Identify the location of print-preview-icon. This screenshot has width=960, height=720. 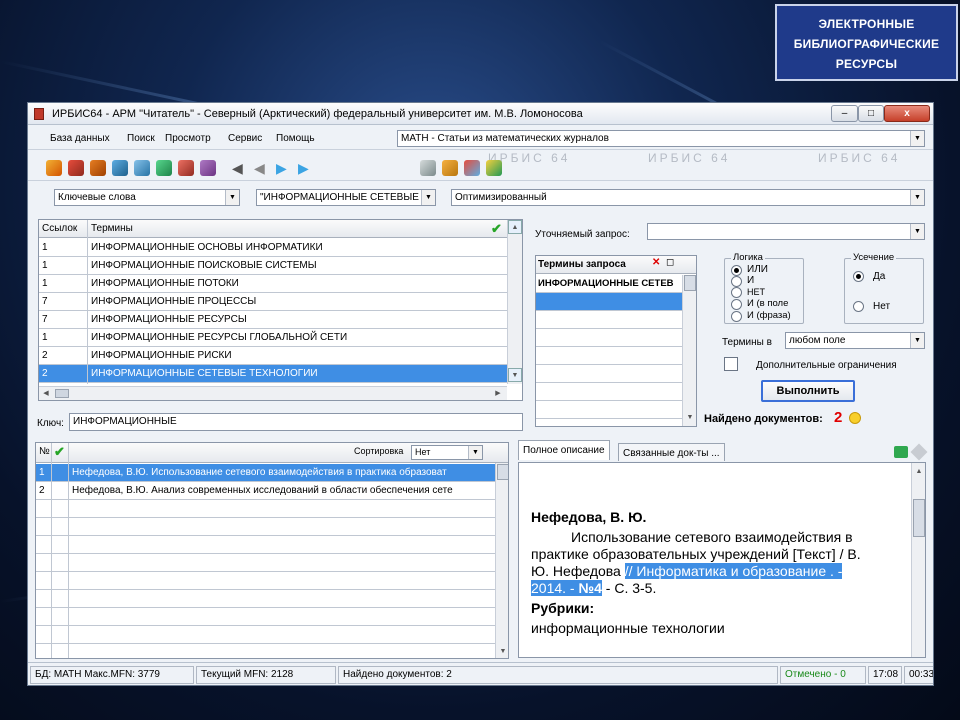
(450, 168).